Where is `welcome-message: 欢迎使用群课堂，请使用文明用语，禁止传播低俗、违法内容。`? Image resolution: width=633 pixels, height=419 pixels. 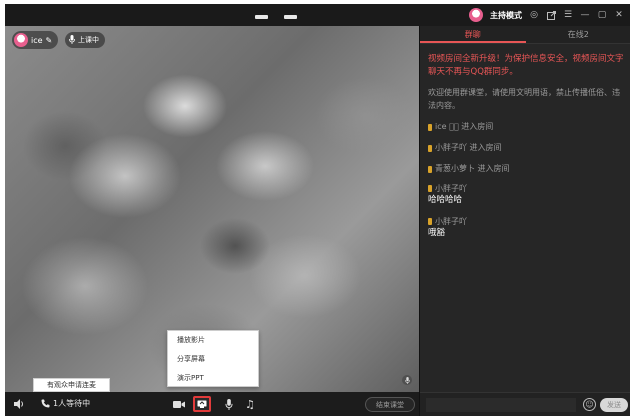 welcome-message: 欢迎使用群课堂，请使用文明用语，禁止传播低俗、违法内容。 is located at coordinates (524, 99).